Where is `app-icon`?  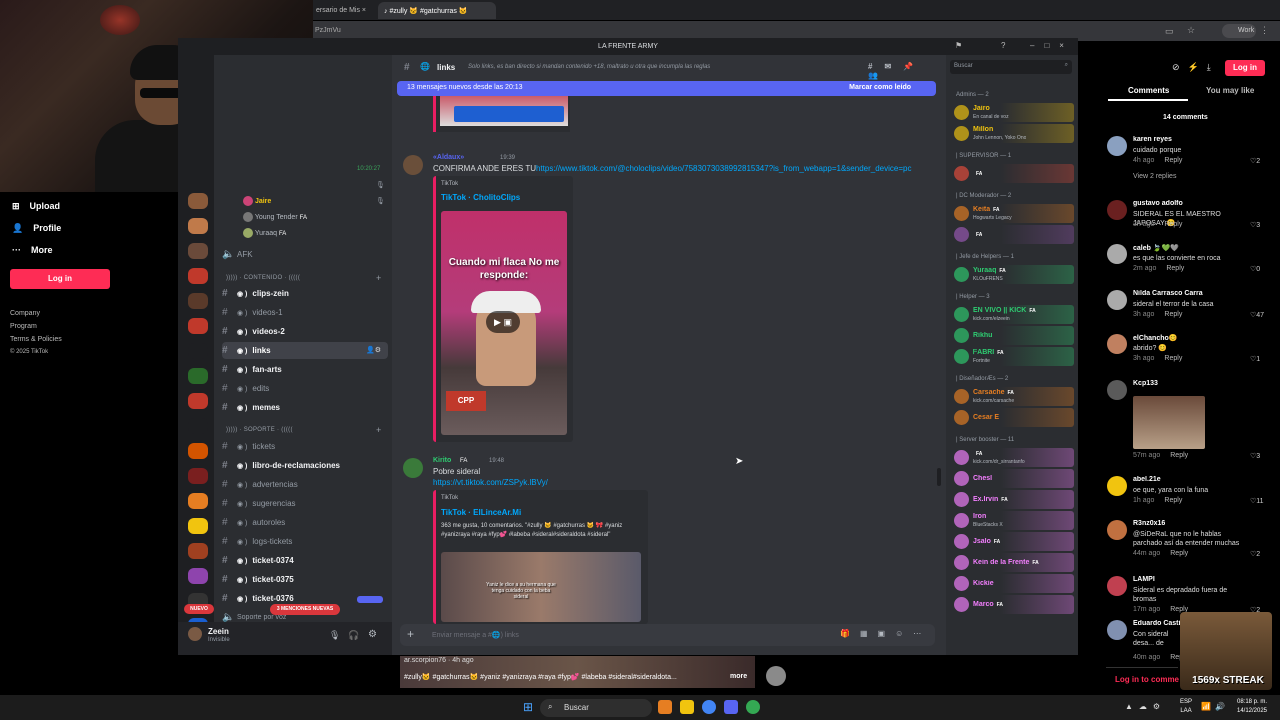
app-icon is located at coordinates (665, 707).